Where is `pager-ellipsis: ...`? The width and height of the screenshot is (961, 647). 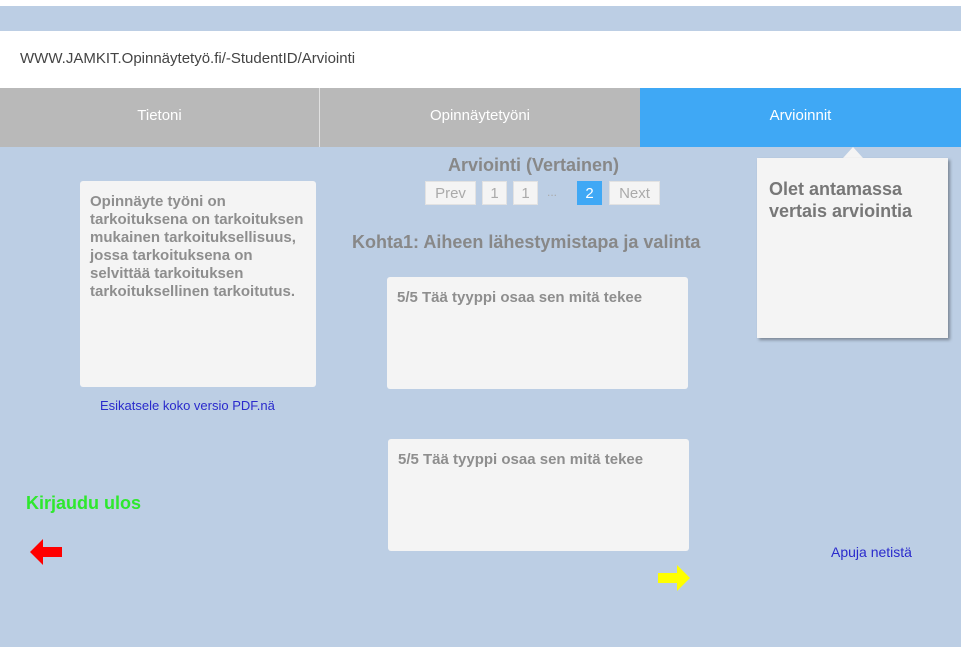 pager-ellipsis: ... is located at coordinates (551, 192).